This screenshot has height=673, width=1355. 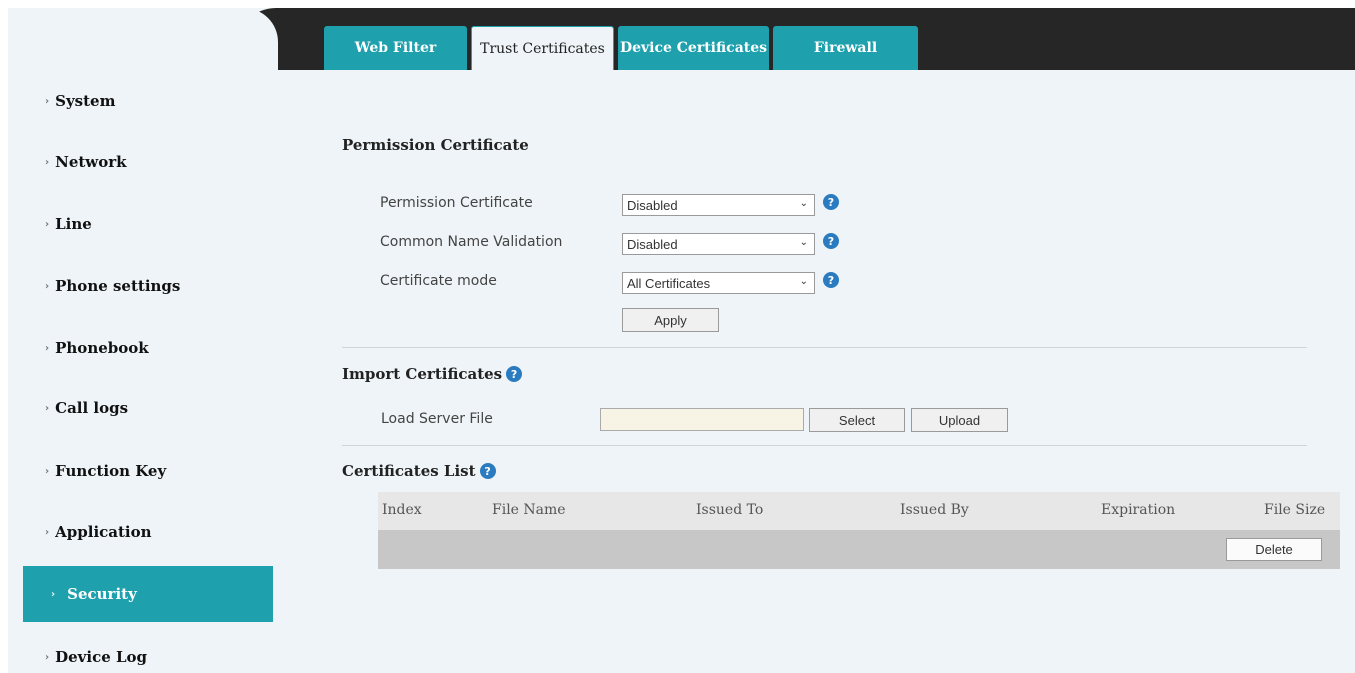 What do you see at coordinates (102, 348) in the screenshot?
I see `sidebar-item-label: Phonebook` at bounding box center [102, 348].